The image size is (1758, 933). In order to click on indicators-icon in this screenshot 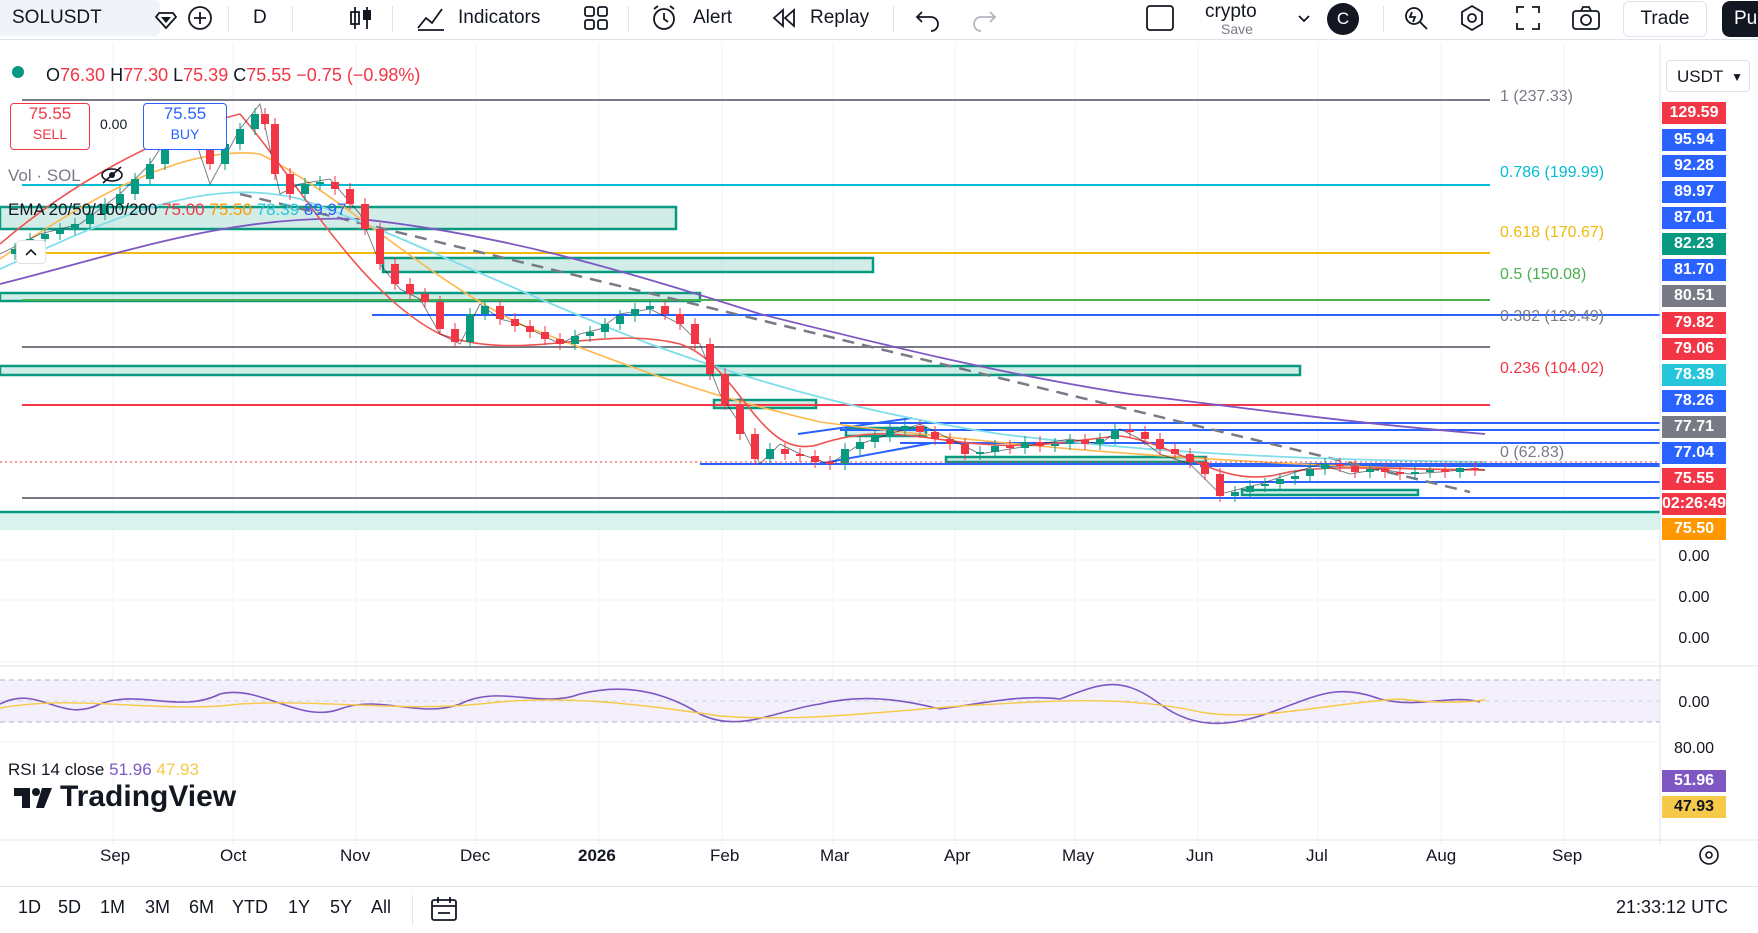, I will do `click(431, 18)`.